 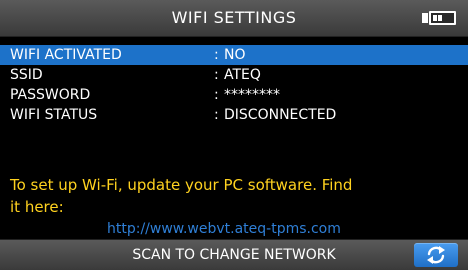 I want to click on setting-value: DISCONNECTED, so click(x=280, y=115).